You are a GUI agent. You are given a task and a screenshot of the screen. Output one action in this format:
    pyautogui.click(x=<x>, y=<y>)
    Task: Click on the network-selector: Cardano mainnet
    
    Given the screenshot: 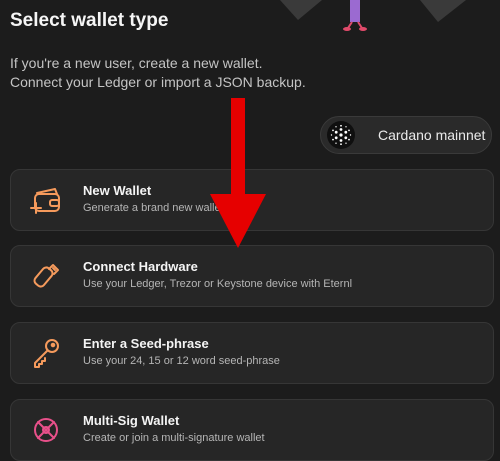 What is the action you would take?
    pyautogui.click(x=406, y=135)
    